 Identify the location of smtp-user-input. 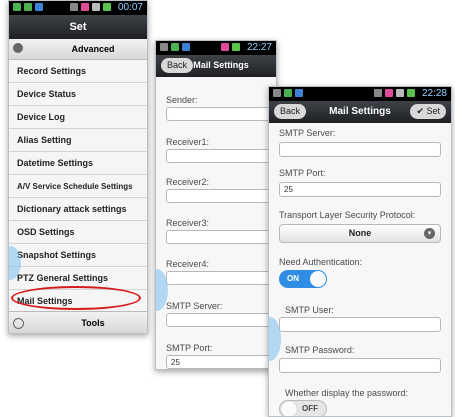
(360, 324).